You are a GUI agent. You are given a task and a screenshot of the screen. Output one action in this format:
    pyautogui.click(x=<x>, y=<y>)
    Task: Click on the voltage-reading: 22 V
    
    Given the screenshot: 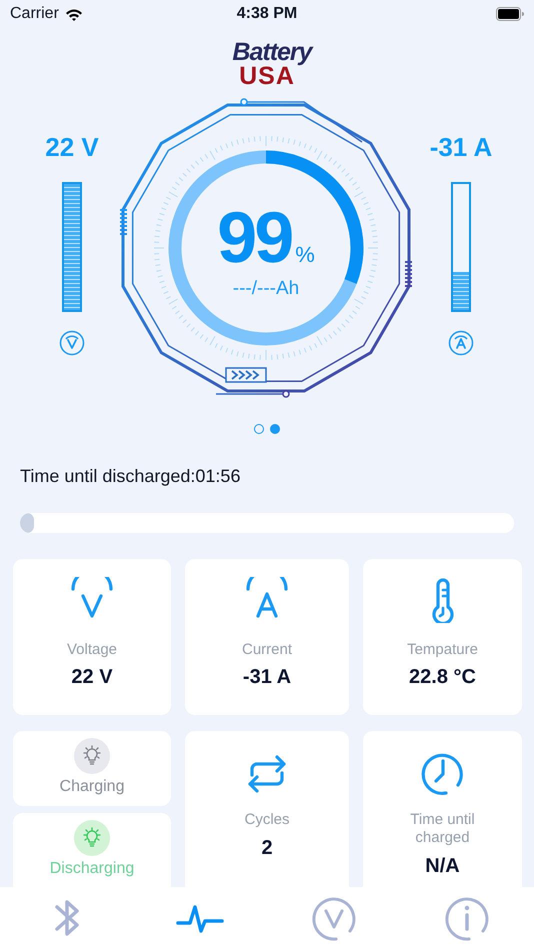 What is the action you would take?
    pyautogui.click(x=72, y=147)
    